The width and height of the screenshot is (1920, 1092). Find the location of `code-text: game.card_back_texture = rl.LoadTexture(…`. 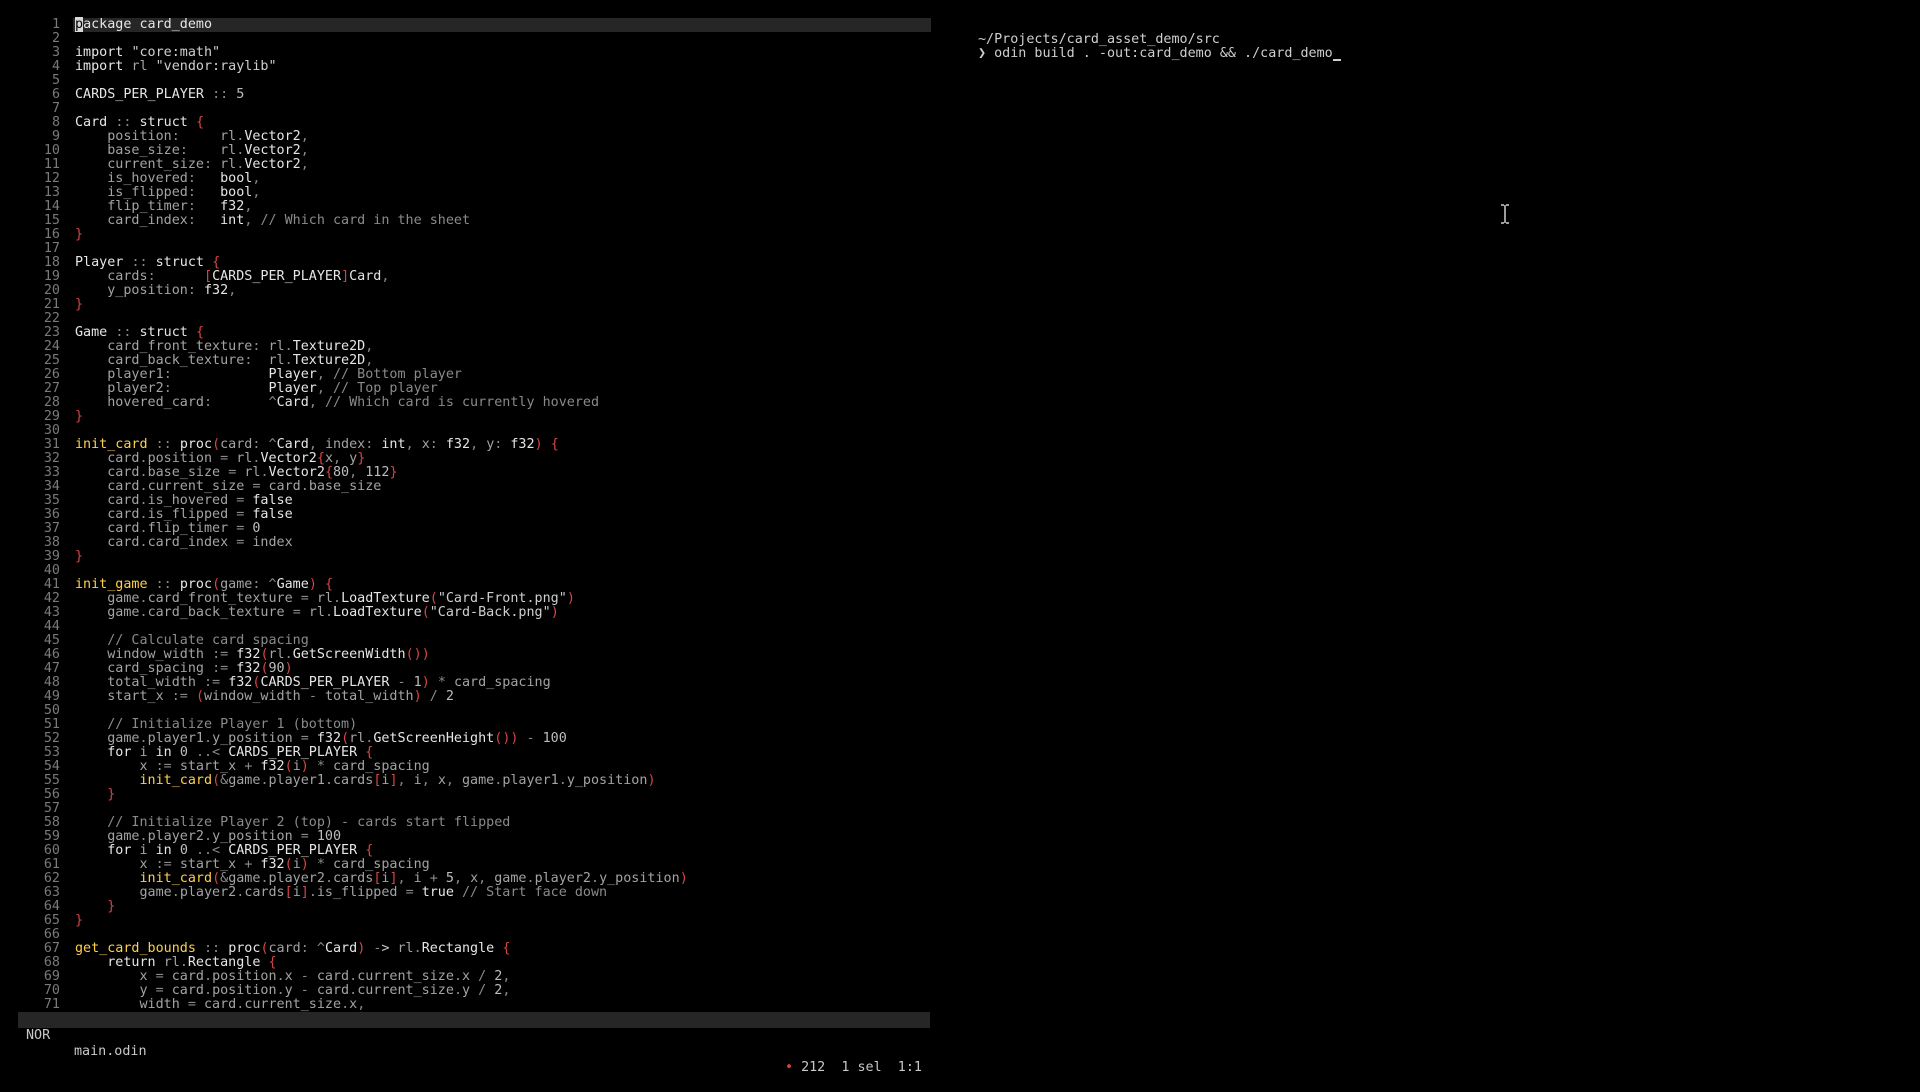

code-text: game.card_back_texture = rl.LoadTexture(… is located at coordinates (317, 613).